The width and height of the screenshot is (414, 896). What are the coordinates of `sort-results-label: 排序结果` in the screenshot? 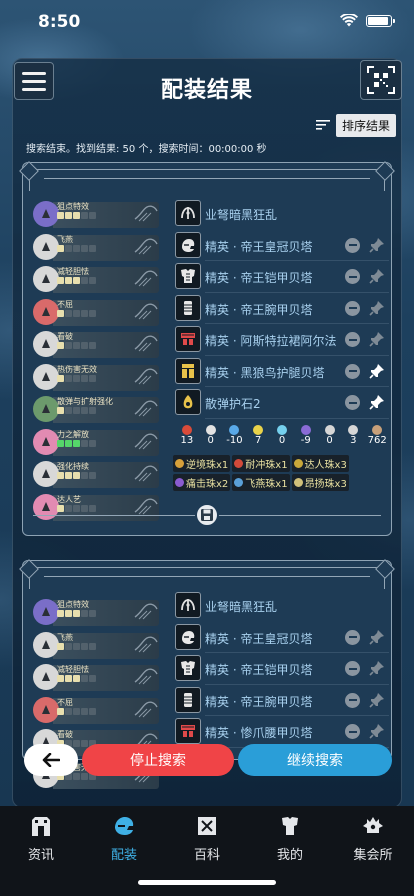 It's located at (366, 125).